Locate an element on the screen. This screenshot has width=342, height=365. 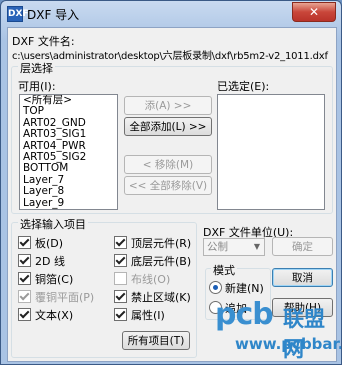
import-item-checkbox: 文本(X) is located at coordinates (45, 315).